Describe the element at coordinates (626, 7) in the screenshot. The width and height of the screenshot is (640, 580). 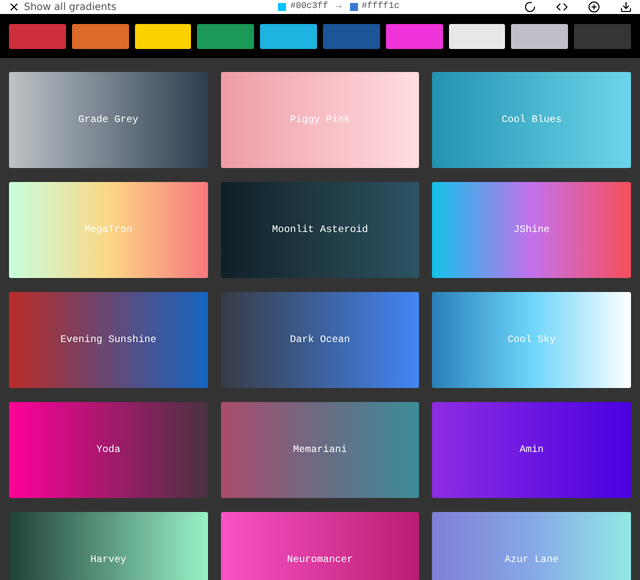
I see `download-icon` at that location.